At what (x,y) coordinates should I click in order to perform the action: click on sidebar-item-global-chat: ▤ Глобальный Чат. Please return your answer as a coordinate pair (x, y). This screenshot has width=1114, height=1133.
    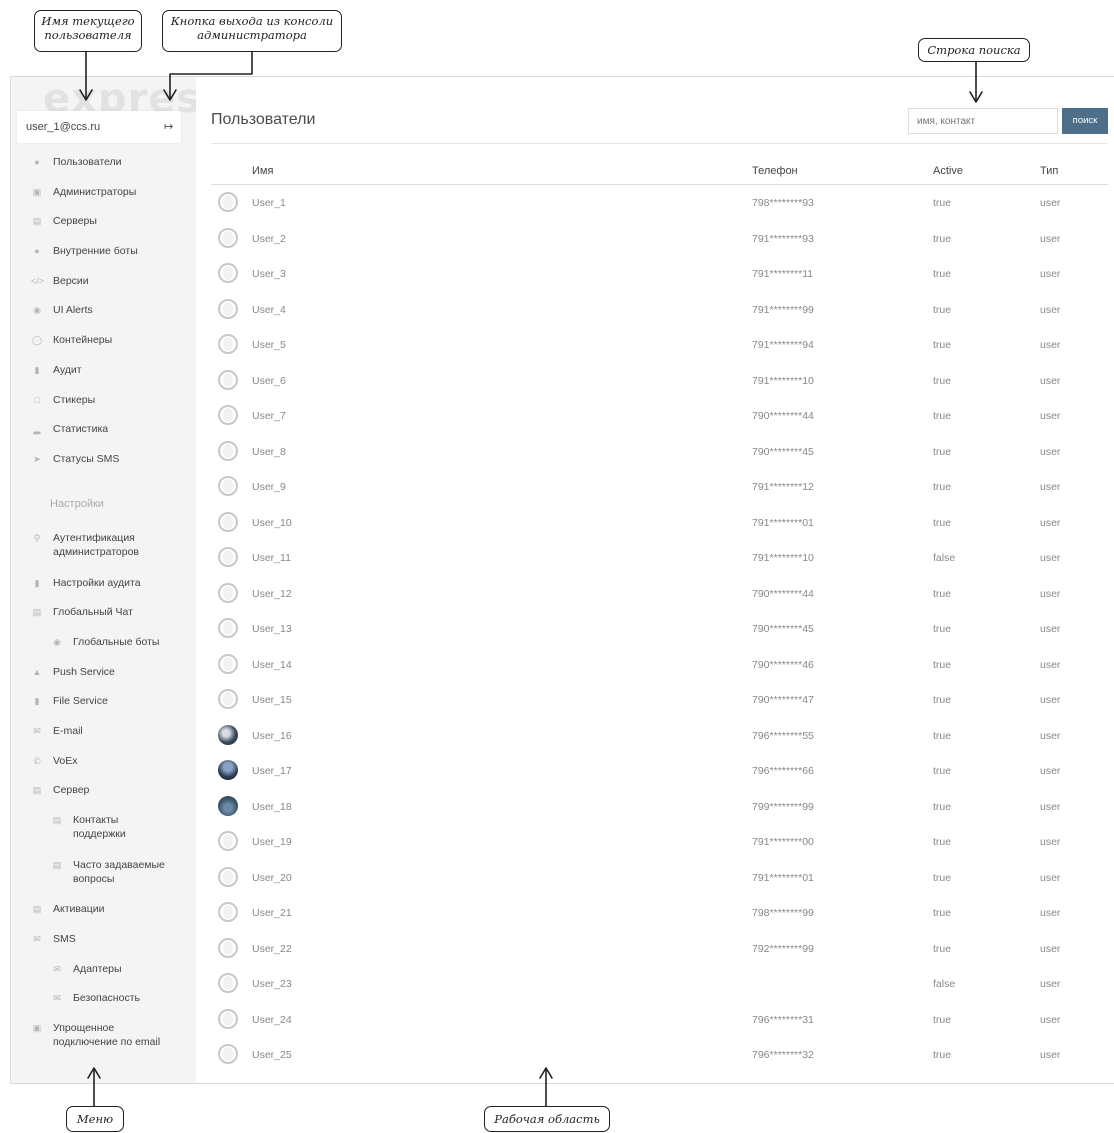
    Looking at the image, I should click on (72, 612).